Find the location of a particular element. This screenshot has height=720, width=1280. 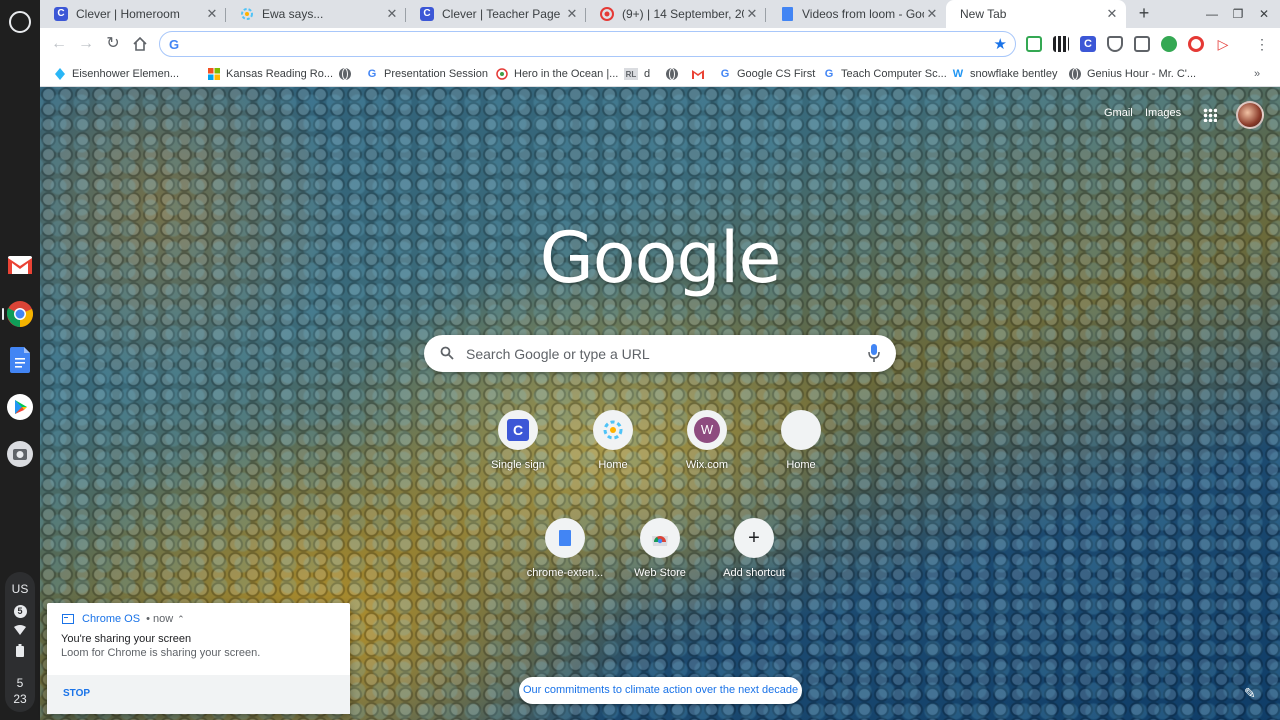

microsoft-icon is located at coordinates (214, 74).